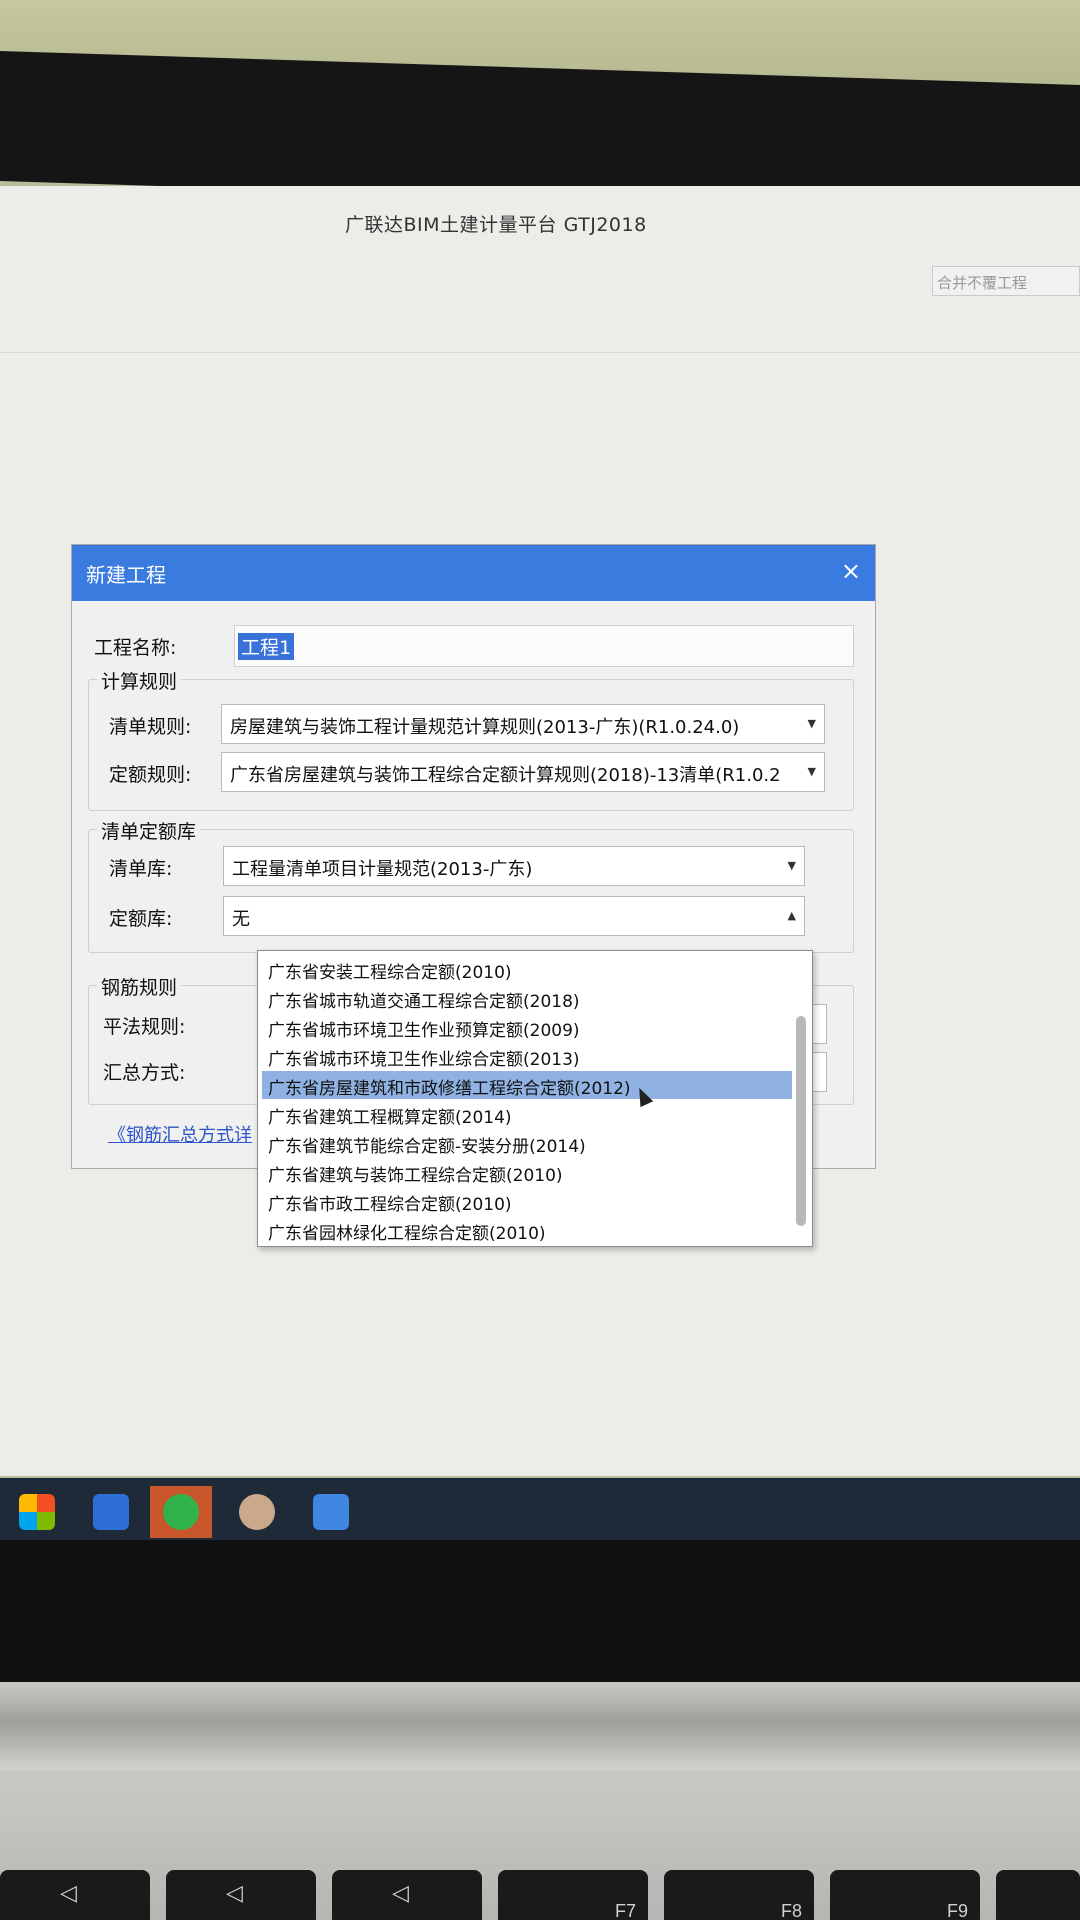 The height and width of the screenshot is (1920, 1080). I want to click on avatar-icon, so click(257, 1512).